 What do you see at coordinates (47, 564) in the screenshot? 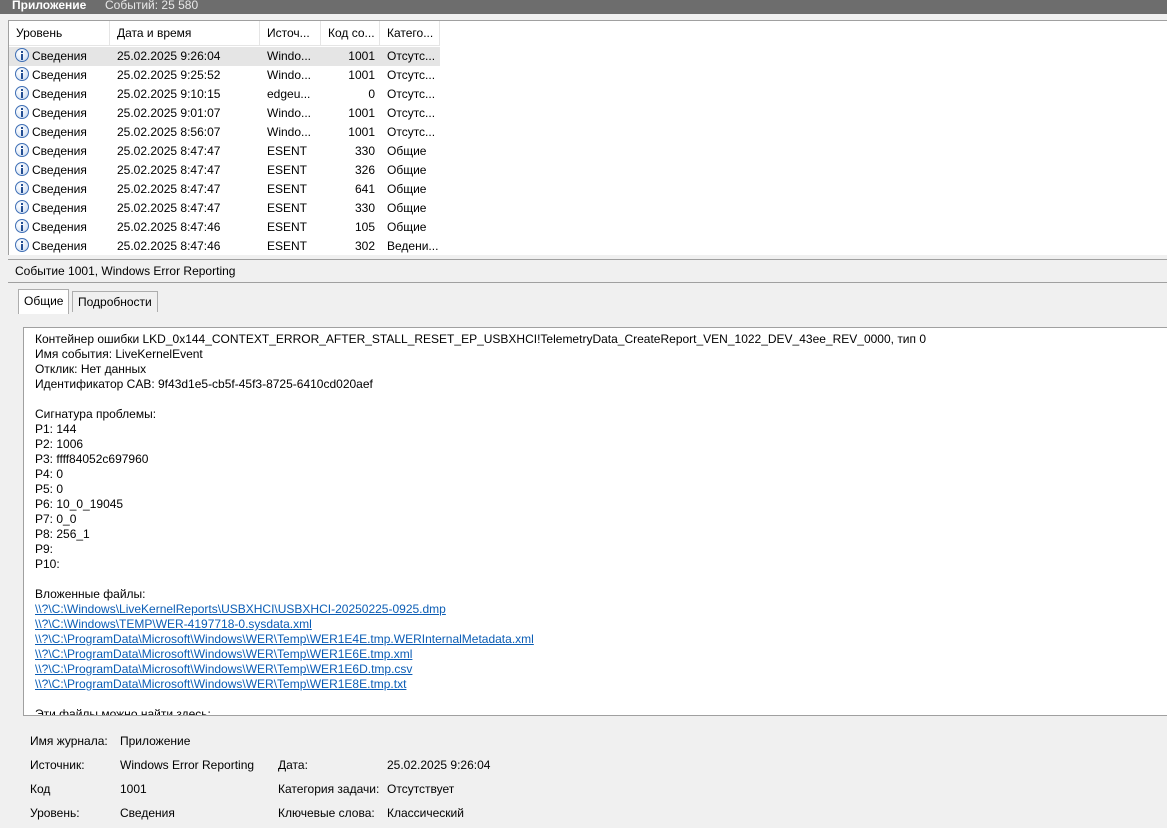
I see `description-line: P10:` at bounding box center [47, 564].